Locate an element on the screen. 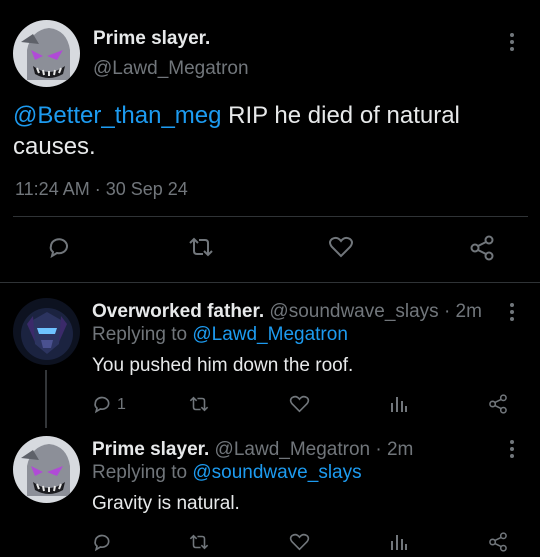 This screenshot has width=540, height=557. reply-count: 1 is located at coordinates (121, 404).